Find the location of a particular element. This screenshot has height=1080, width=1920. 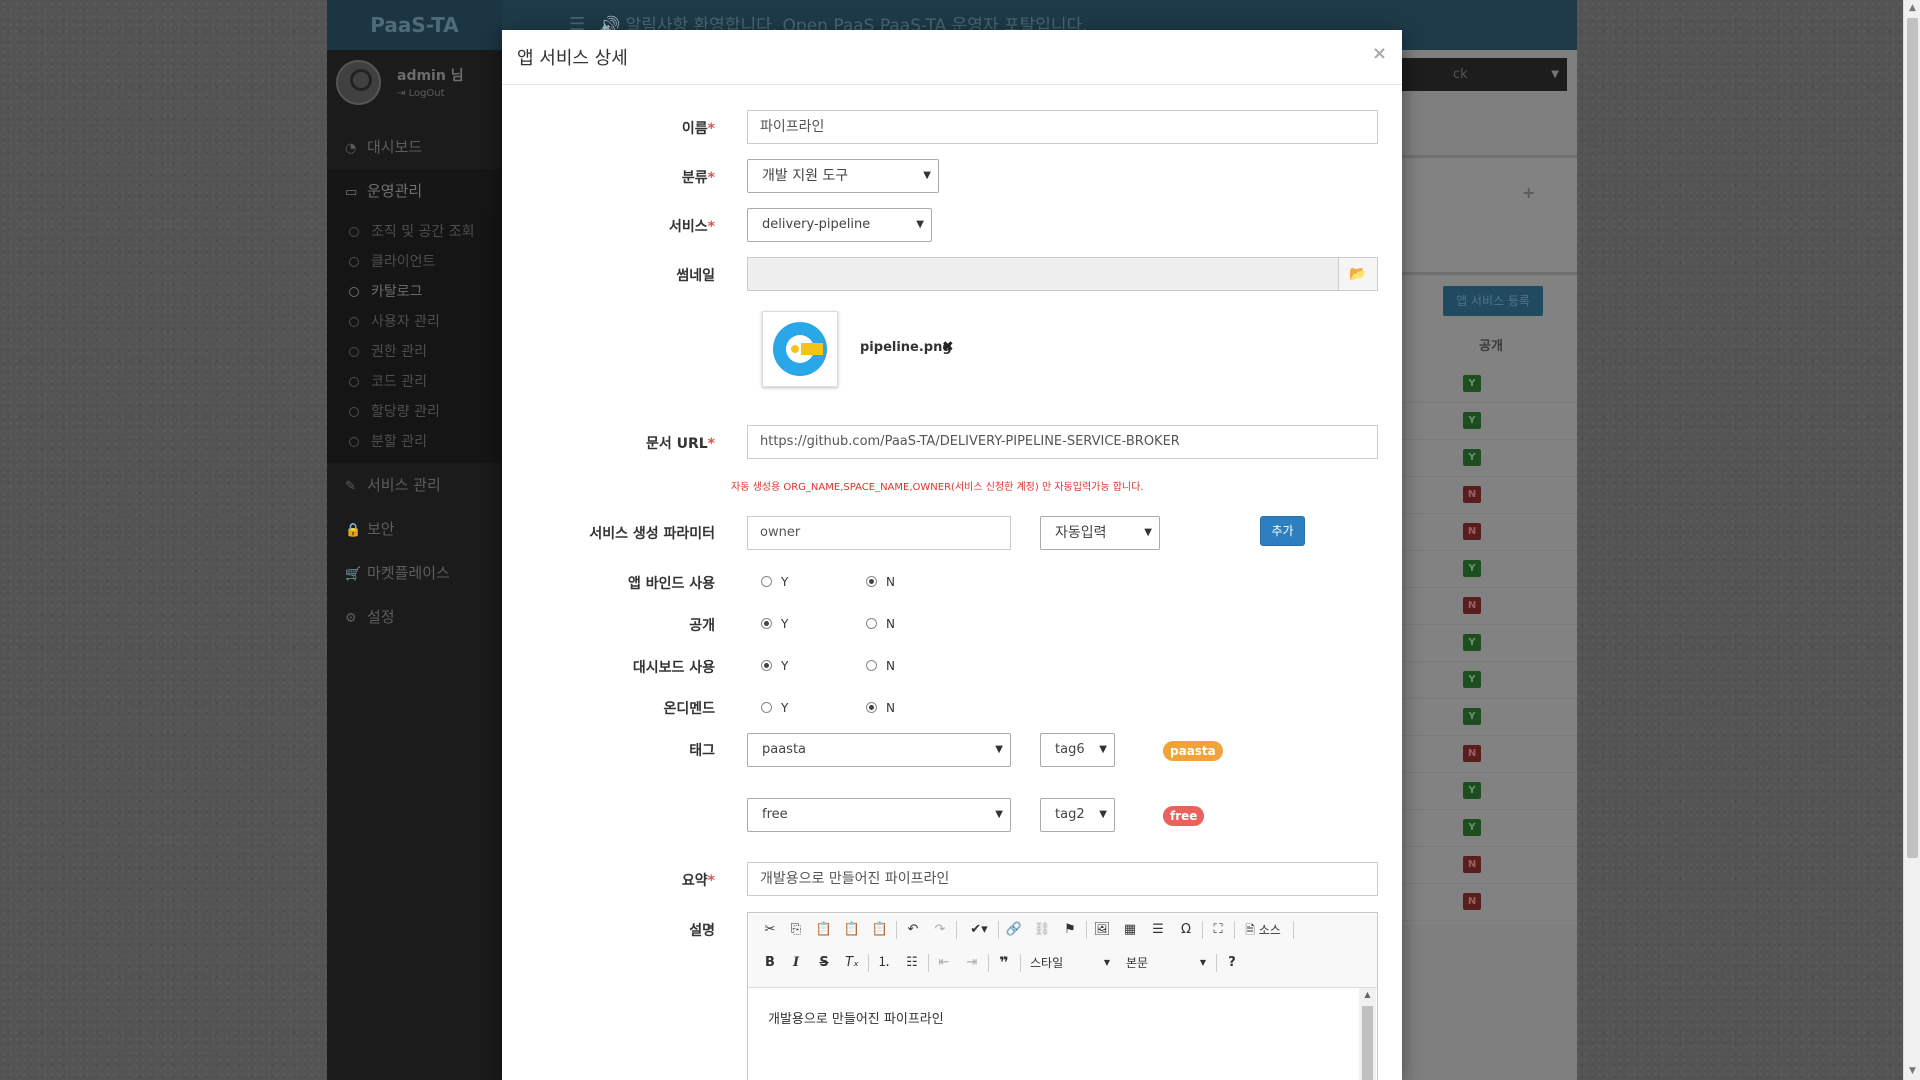

public-flag-badge: N is located at coordinates (1472, 753).